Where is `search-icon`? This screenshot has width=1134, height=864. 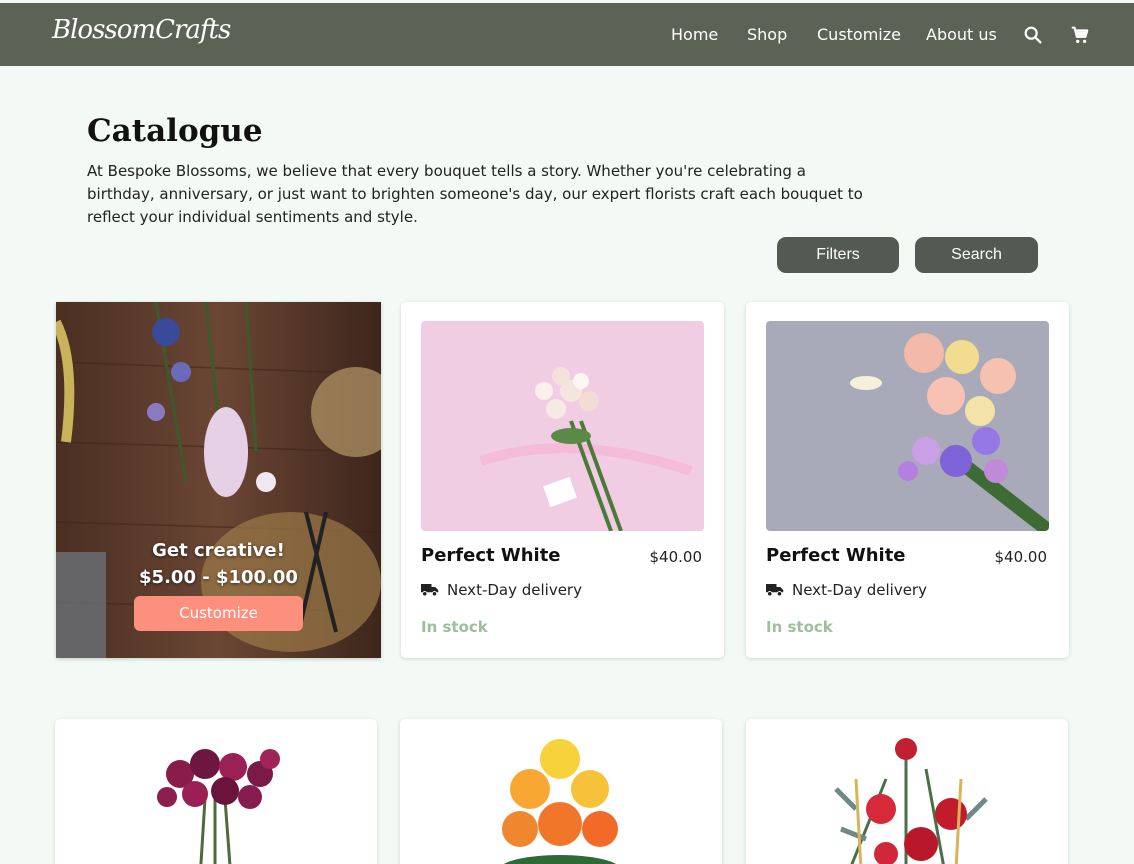
search-icon is located at coordinates (1033, 35).